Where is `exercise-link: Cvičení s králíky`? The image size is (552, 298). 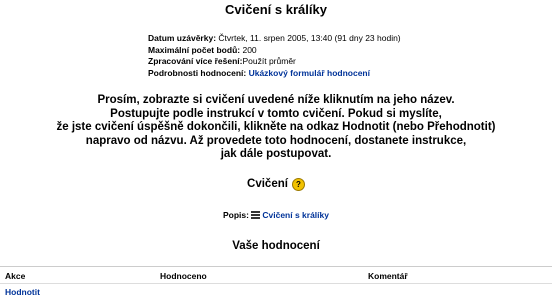 exercise-link: Cvičení s králíky is located at coordinates (295, 215).